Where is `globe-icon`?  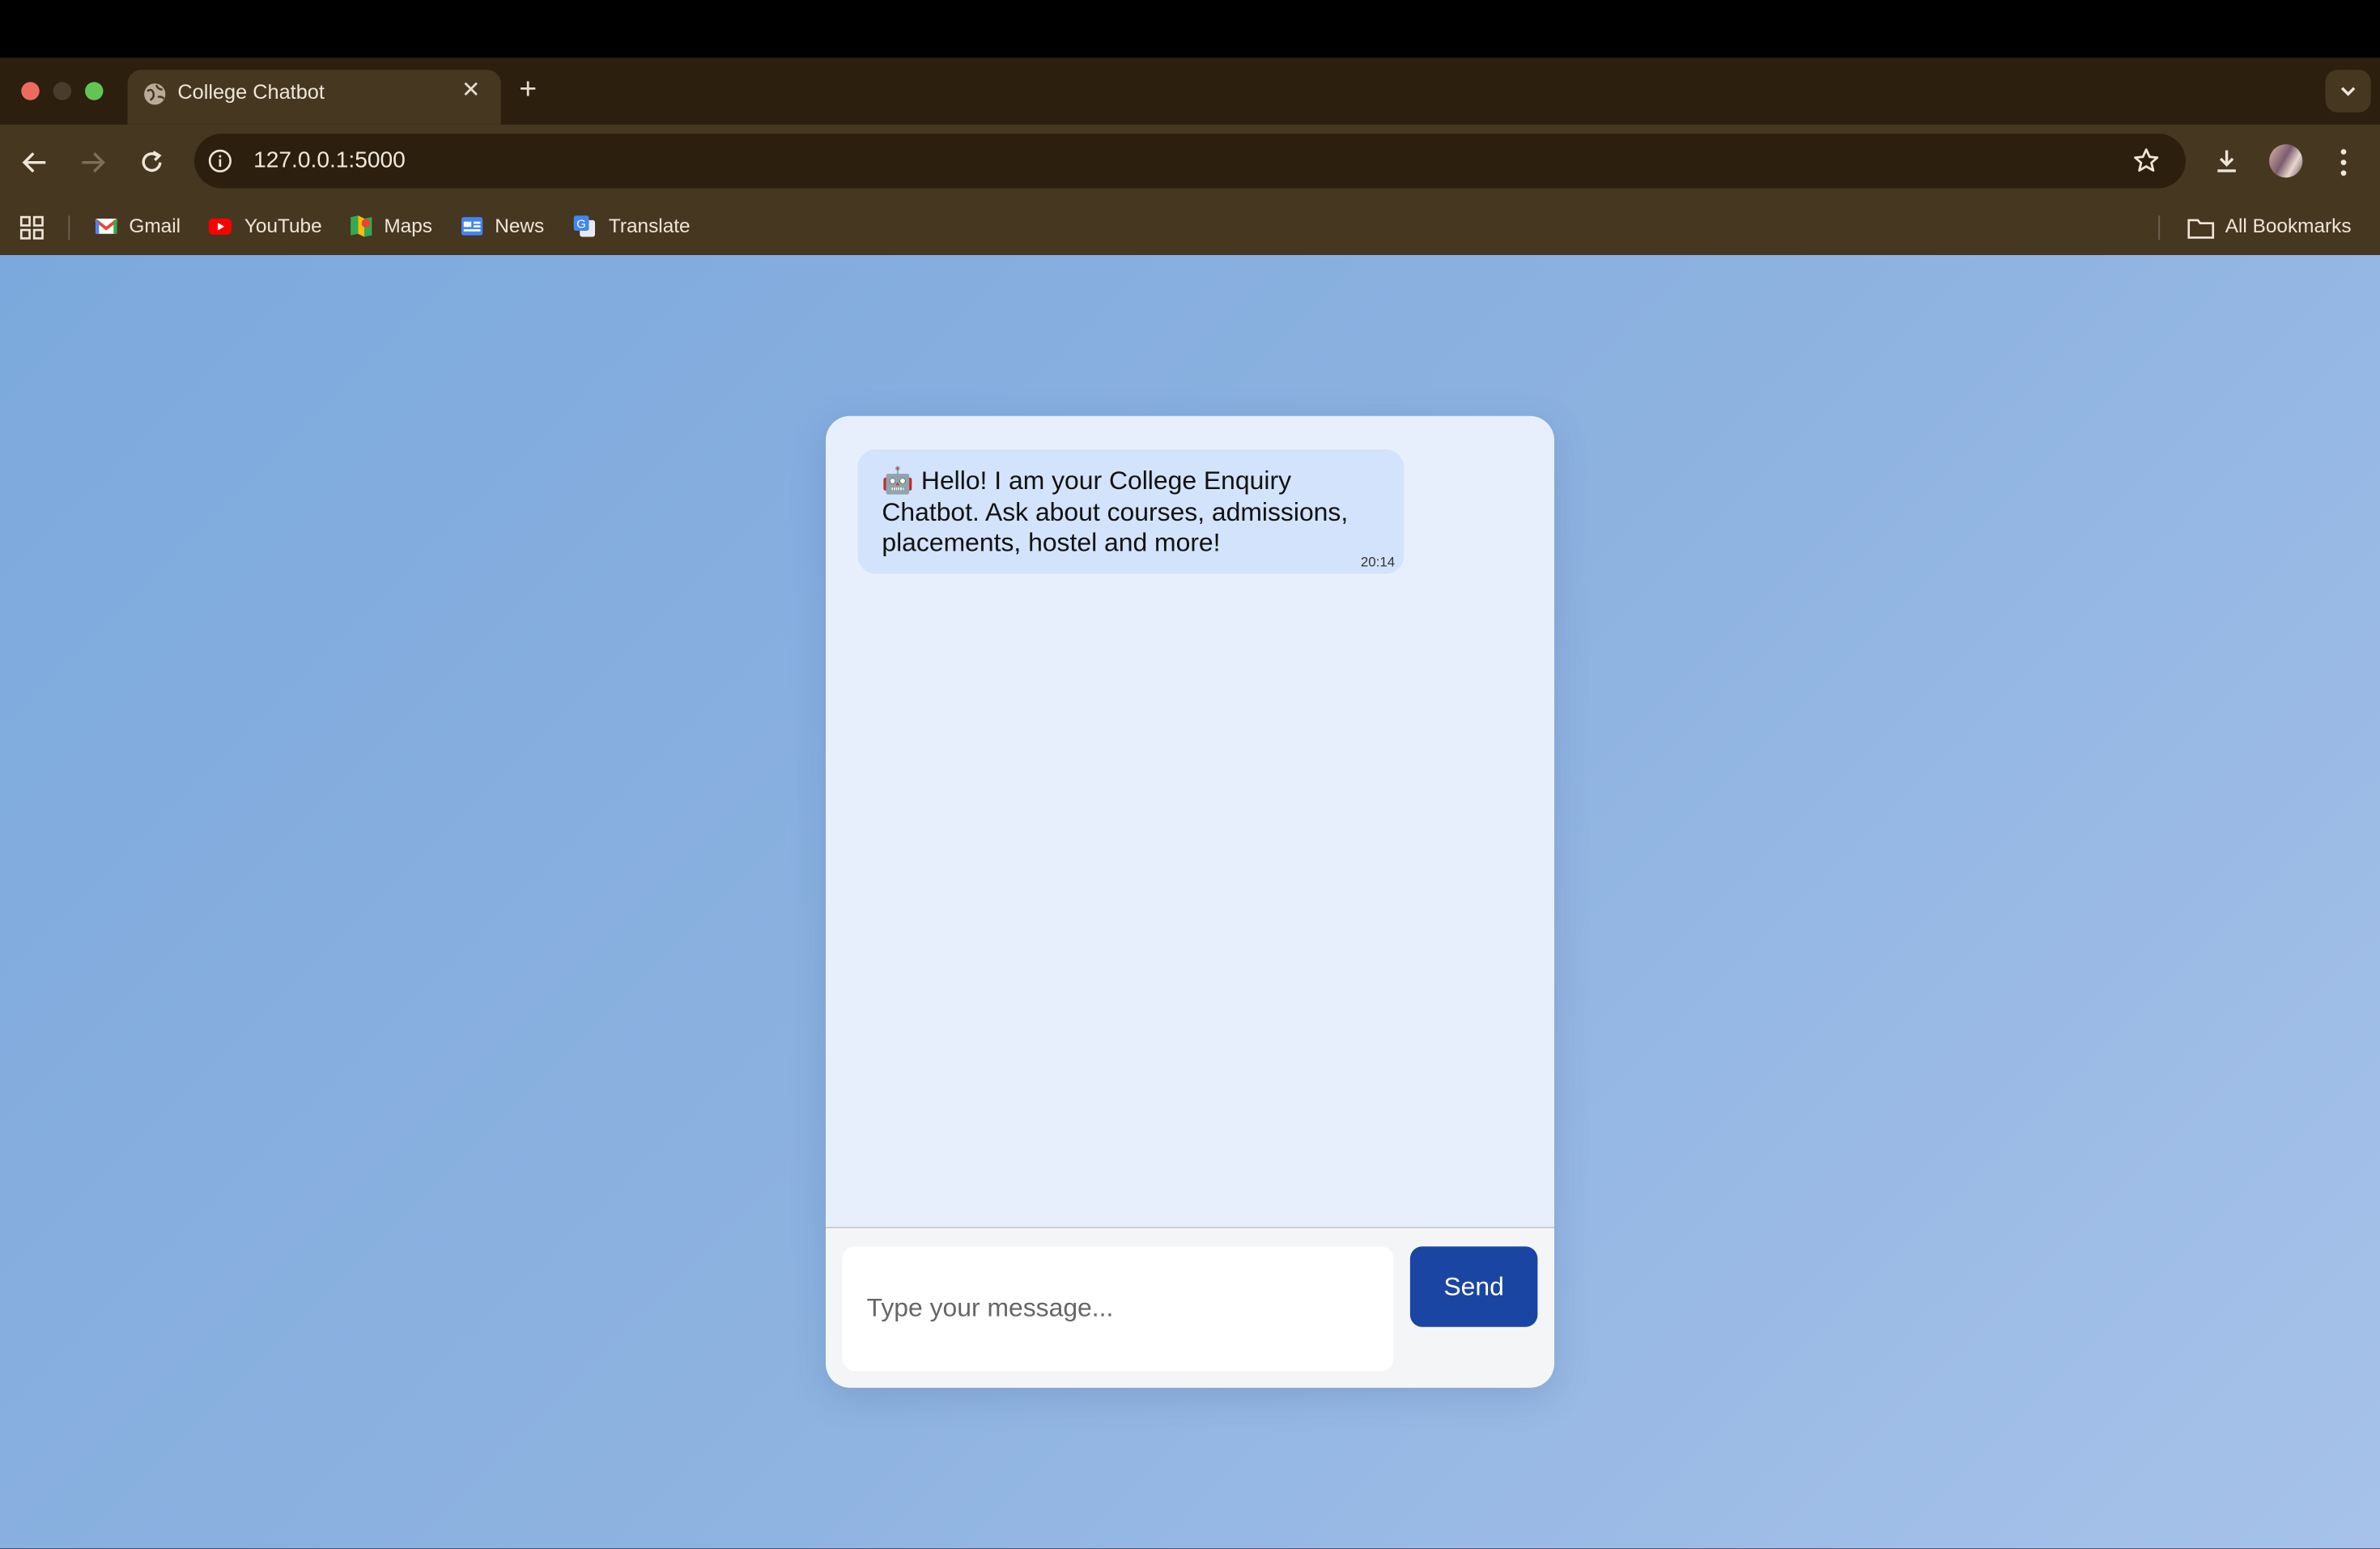 globe-icon is located at coordinates (155, 94).